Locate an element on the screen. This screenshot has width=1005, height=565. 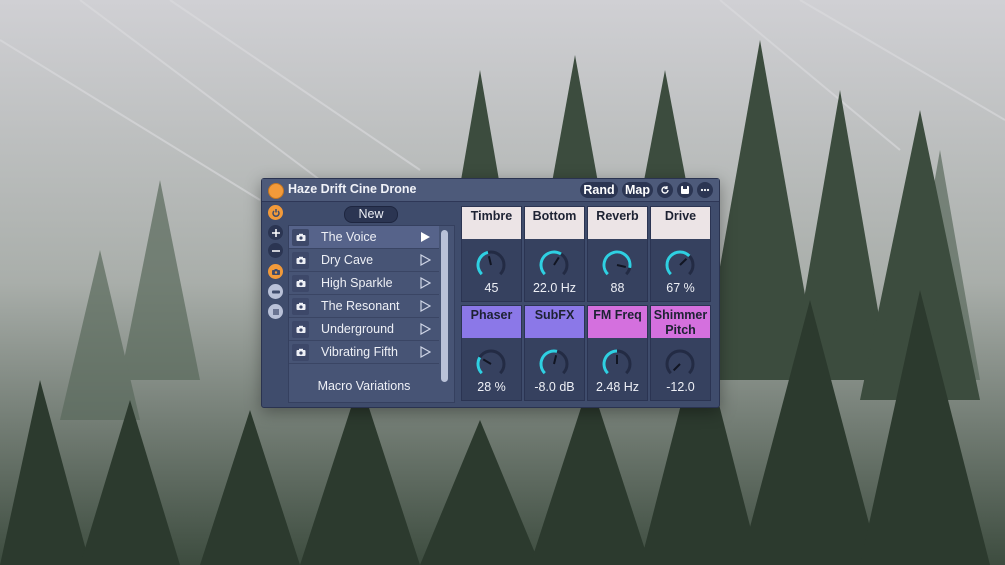
preset-label: Underground is located at coordinates (357, 329).